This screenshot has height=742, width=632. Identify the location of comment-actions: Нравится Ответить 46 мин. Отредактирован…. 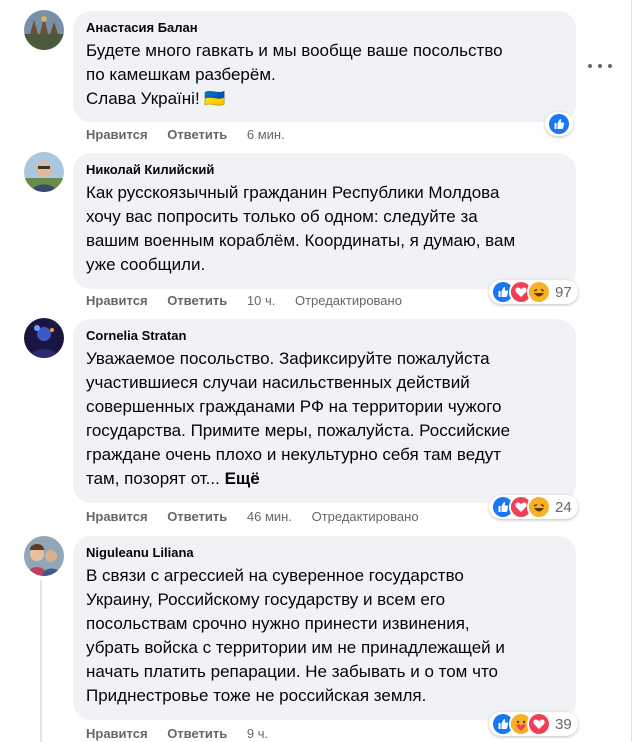
(260, 517).